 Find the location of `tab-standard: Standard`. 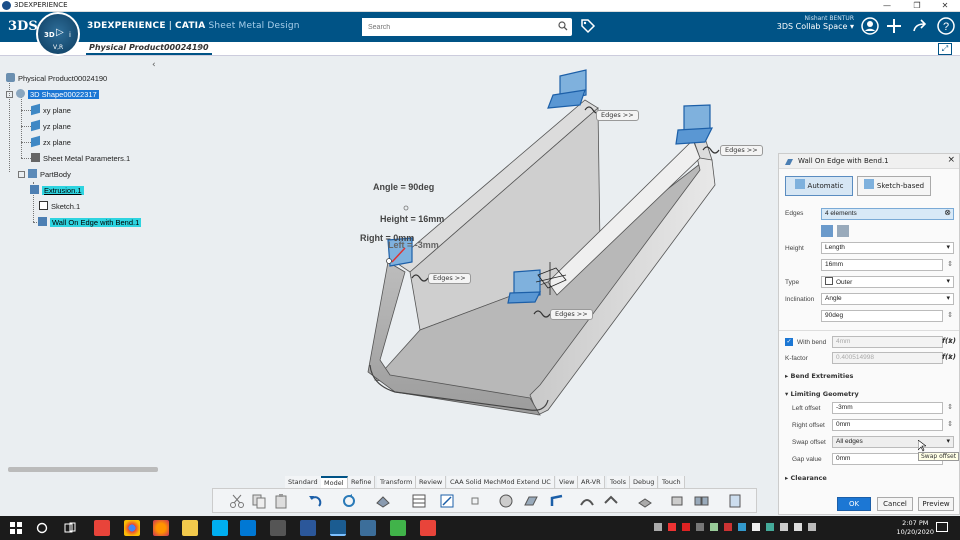

tab-standard: Standard is located at coordinates (303, 482).